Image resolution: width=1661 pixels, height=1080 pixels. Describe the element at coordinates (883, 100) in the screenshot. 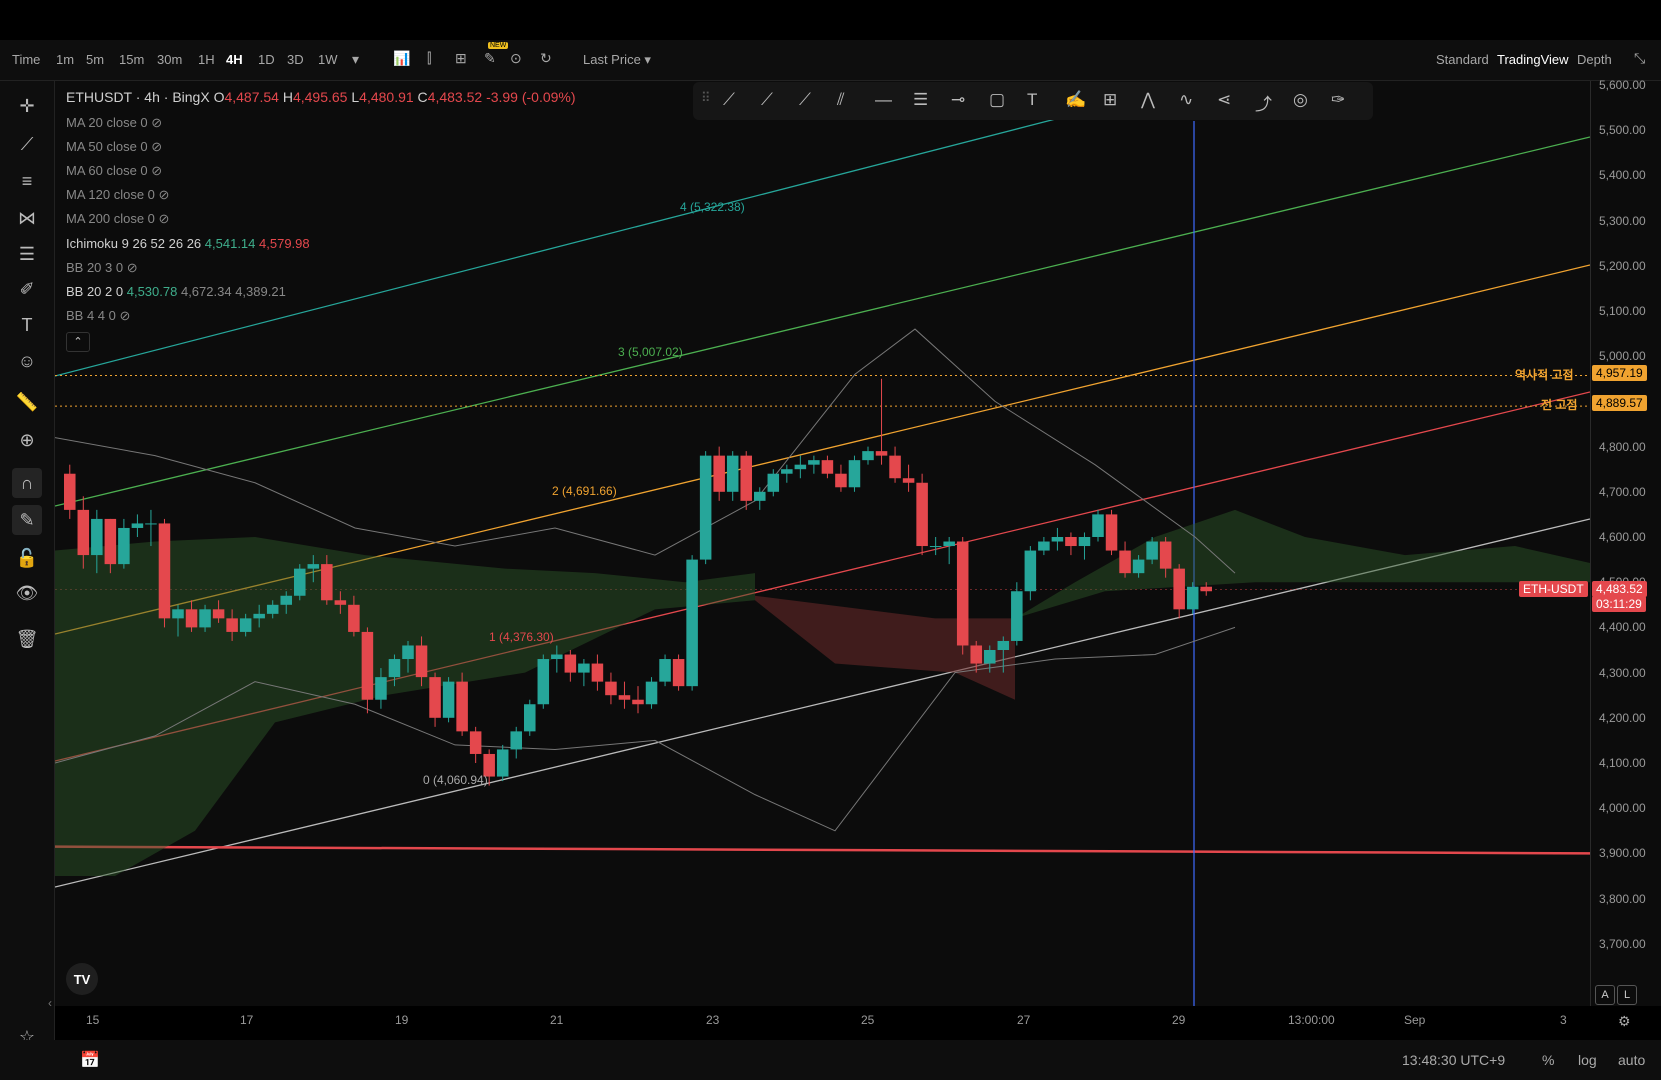

I see `horizontal-line-icon: —` at that location.